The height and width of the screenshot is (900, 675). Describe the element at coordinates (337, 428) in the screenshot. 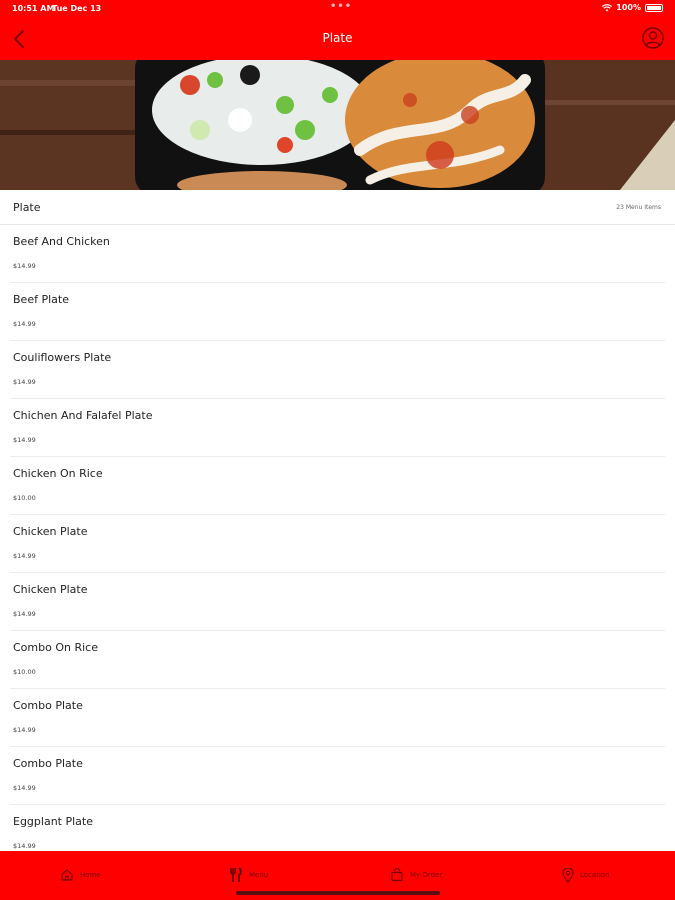

I see `menu-item: Chichen And Falafel Plate $14.99` at that location.